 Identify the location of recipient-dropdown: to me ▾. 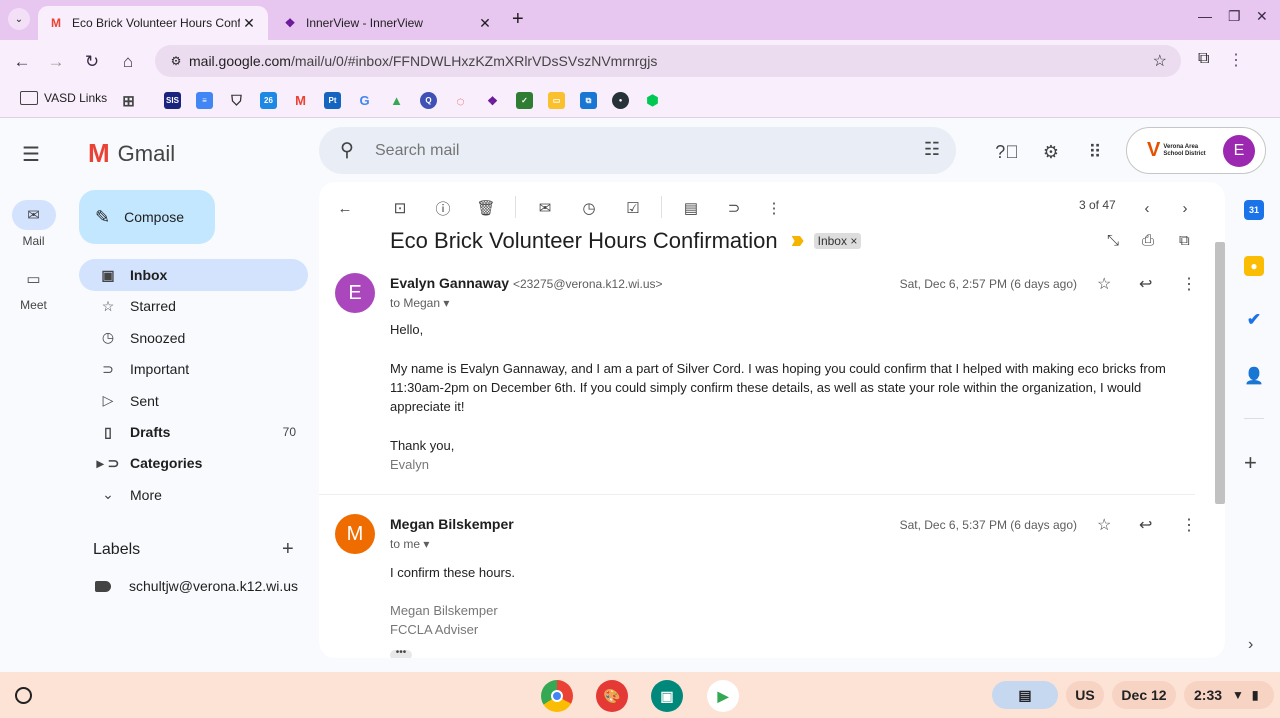
(409, 544).